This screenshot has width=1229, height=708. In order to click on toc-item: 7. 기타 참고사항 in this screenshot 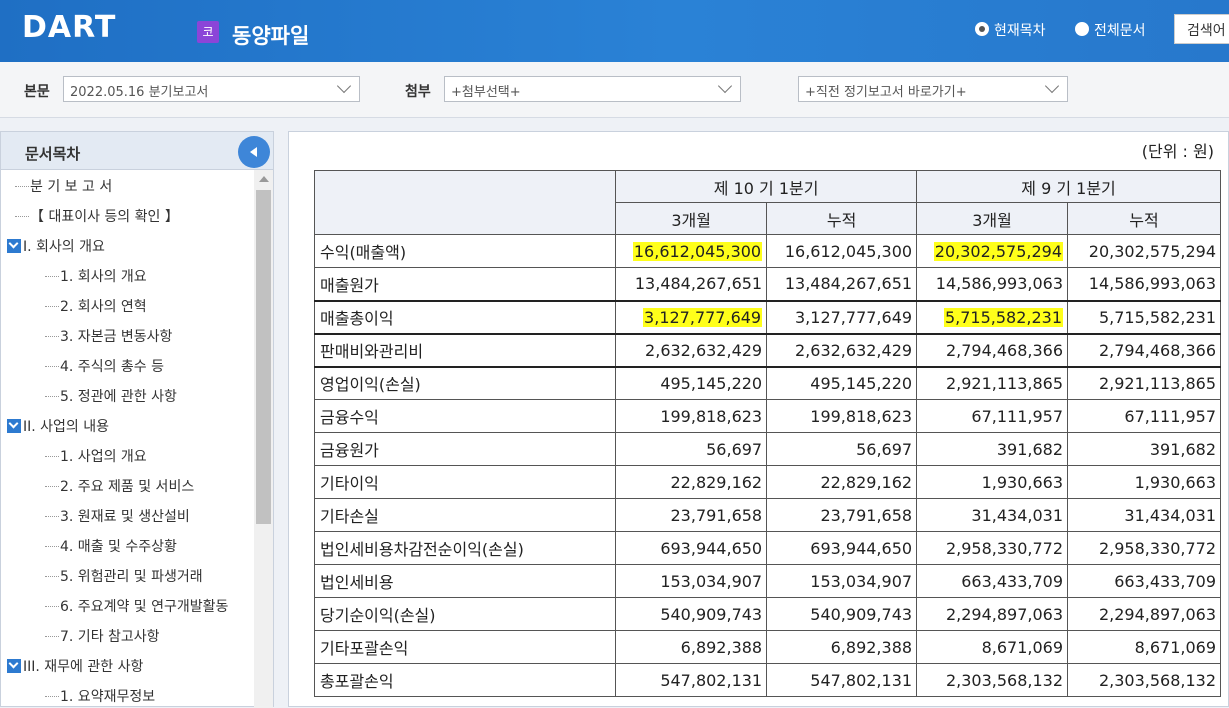, I will do `click(102, 637)`.